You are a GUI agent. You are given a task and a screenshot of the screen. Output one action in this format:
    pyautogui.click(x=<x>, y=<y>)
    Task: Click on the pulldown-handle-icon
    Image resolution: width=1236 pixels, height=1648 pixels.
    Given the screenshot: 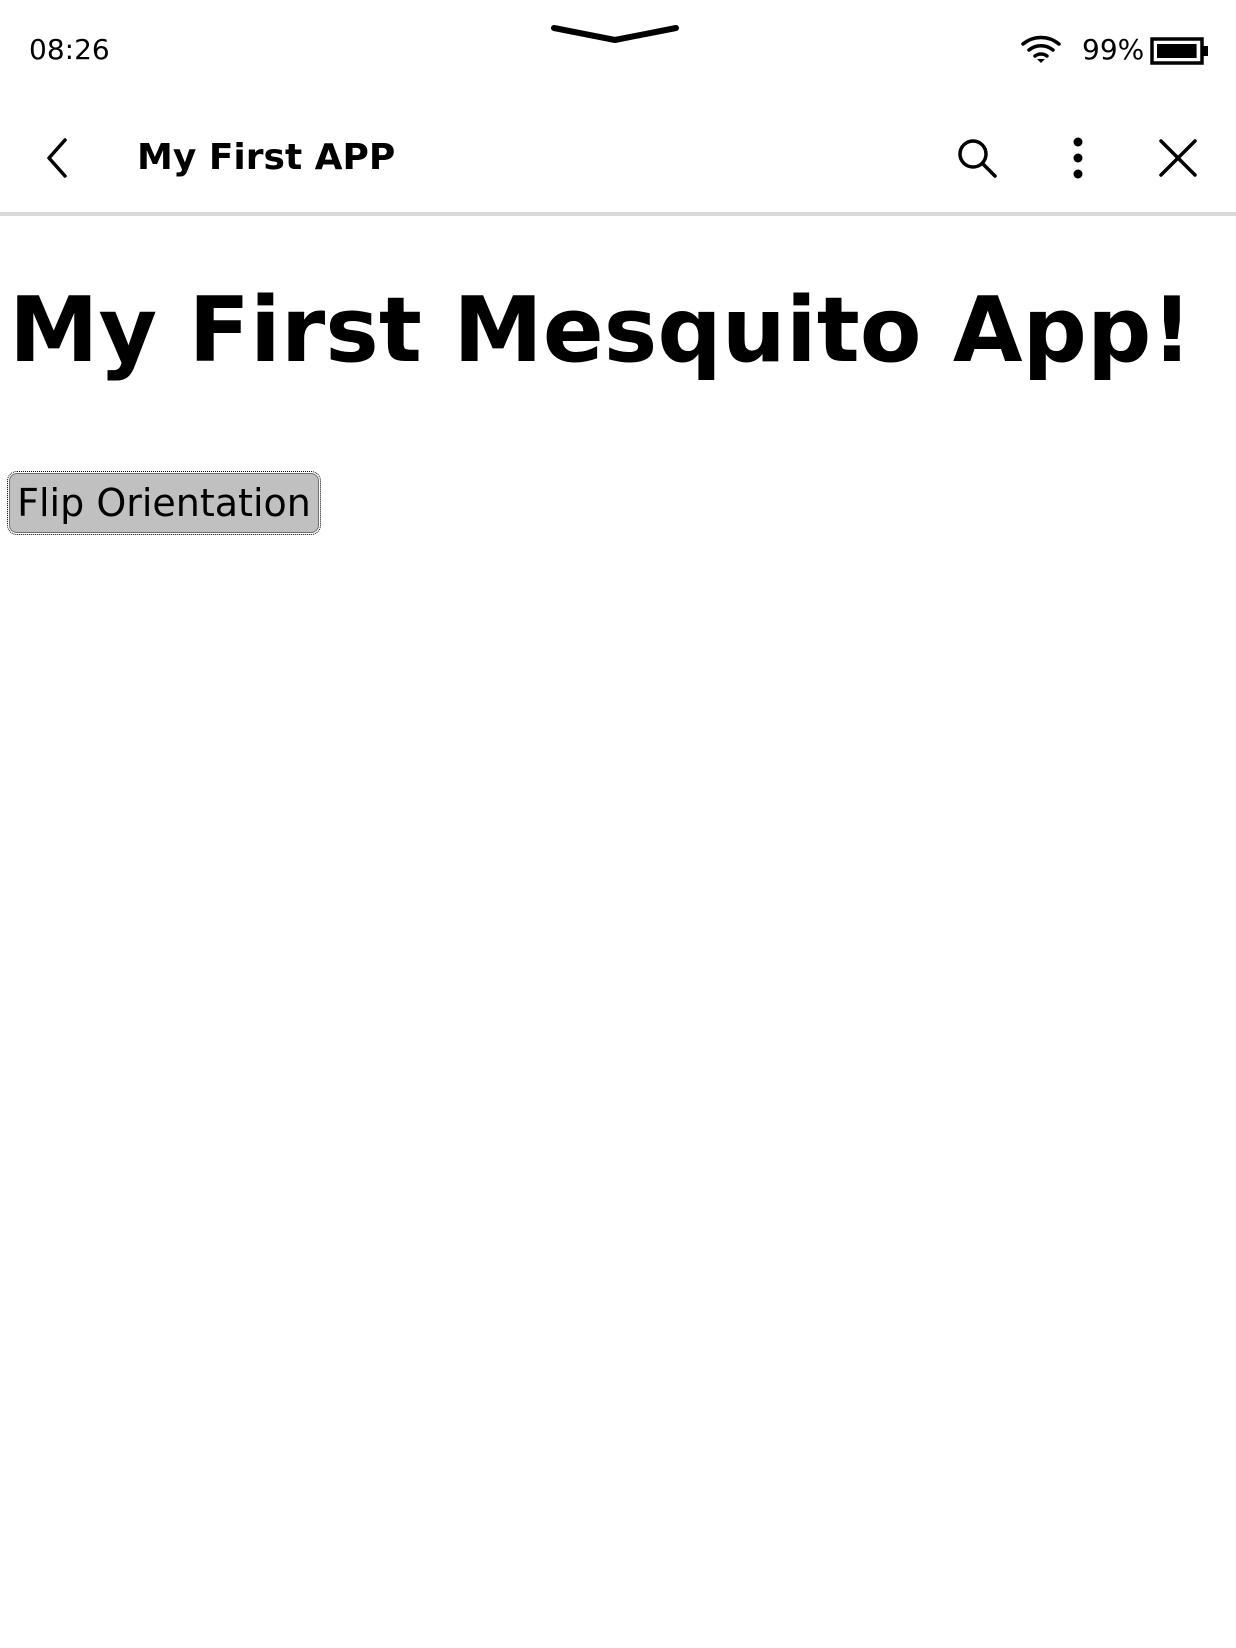 What is the action you would take?
    pyautogui.click(x=615, y=34)
    